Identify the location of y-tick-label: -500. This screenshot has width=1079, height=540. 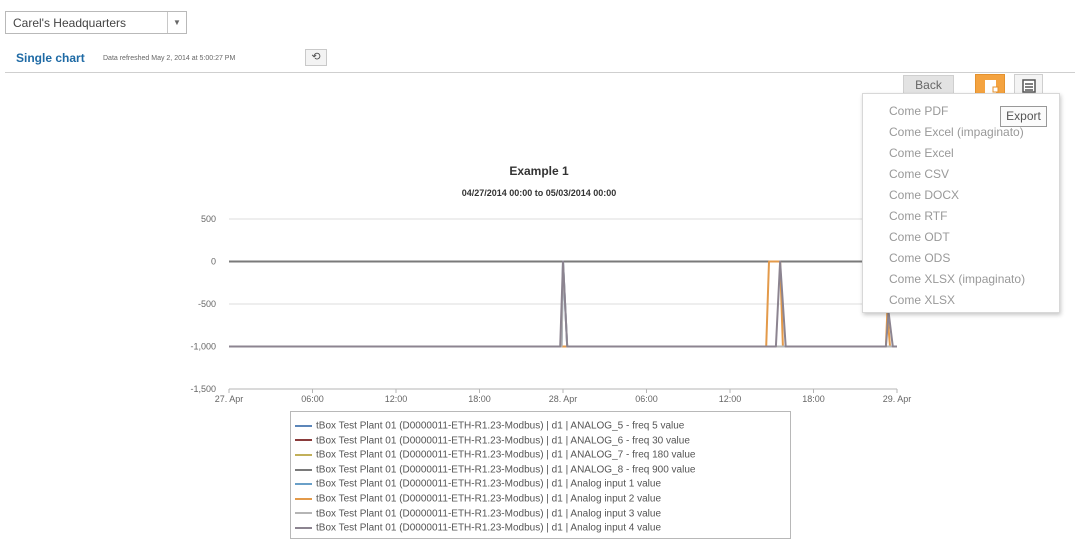
(207, 304).